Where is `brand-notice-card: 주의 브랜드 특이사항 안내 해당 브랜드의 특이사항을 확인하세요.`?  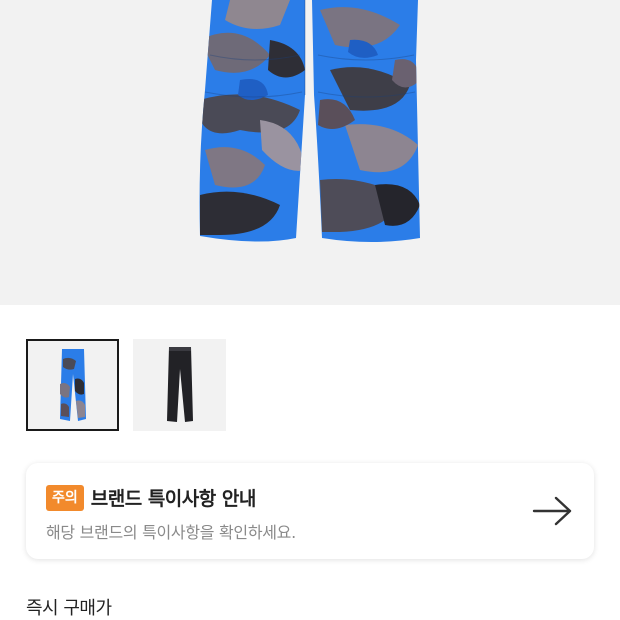
brand-notice-card: 주의 브랜드 특이사항 안내 해당 브랜드의 특이사항을 확인하세요. is located at coordinates (310, 511).